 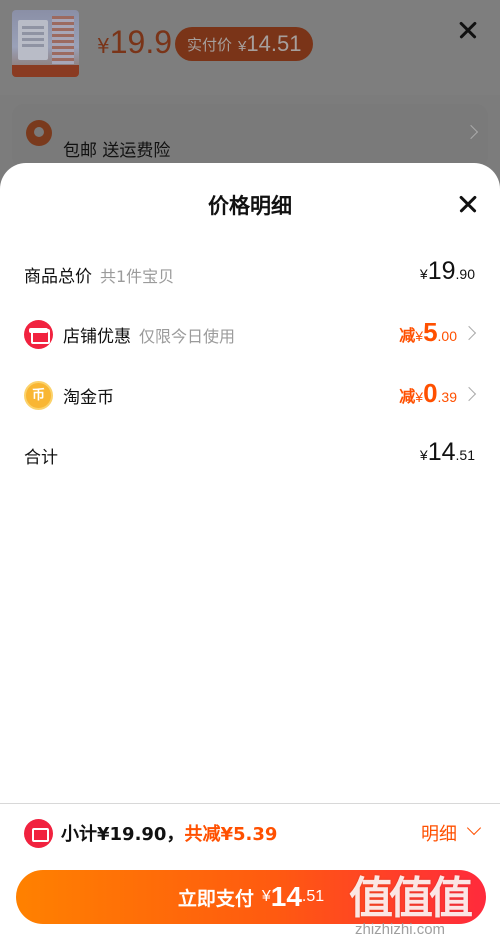 I want to click on footer-divider, so click(x=250, y=803).